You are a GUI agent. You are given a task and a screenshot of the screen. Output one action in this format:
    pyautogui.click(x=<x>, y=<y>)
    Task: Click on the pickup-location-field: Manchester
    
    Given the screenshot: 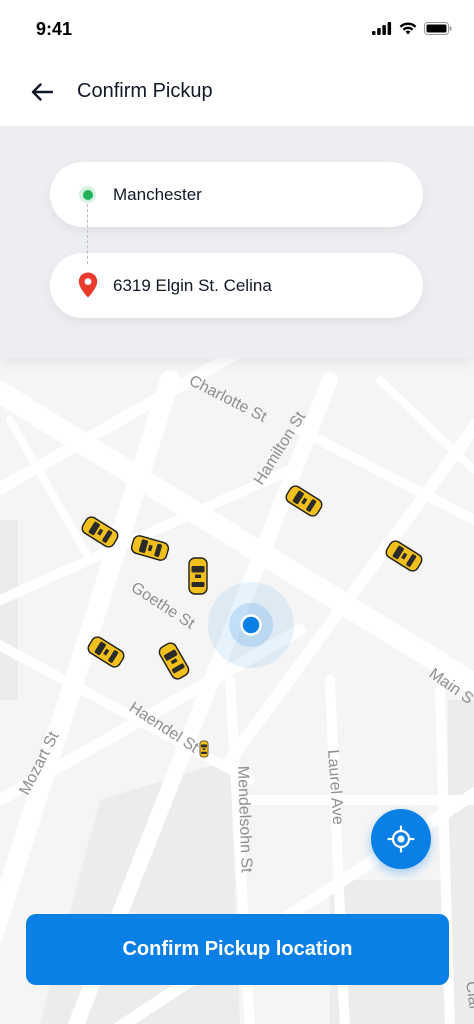 What is the action you would take?
    pyautogui.click(x=236, y=194)
    